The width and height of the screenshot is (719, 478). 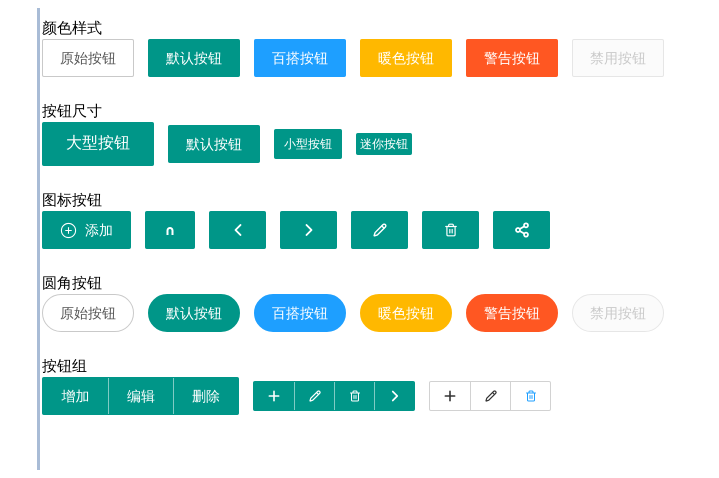 What do you see at coordinates (72, 284) in the screenshot?
I see `section-title: 圆角按钮` at bounding box center [72, 284].